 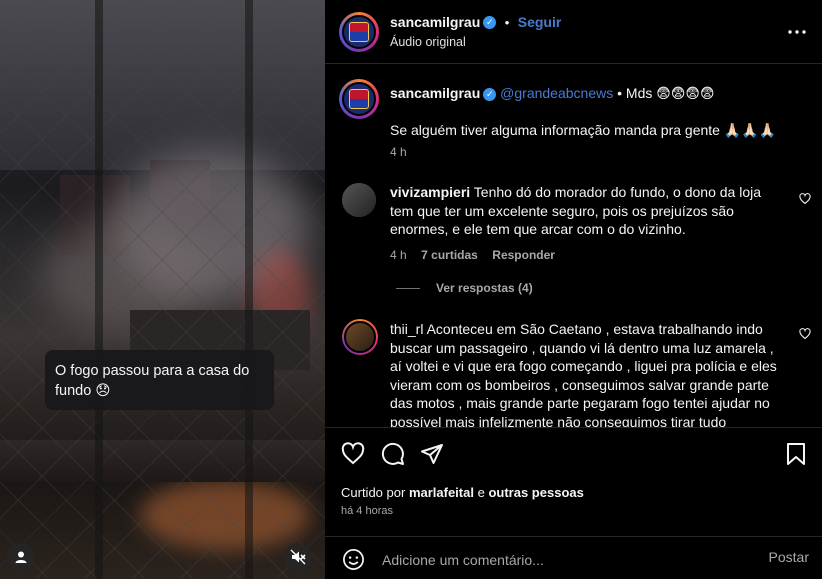 I want to click on post-comment-button: Postar, so click(x=789, y=557).